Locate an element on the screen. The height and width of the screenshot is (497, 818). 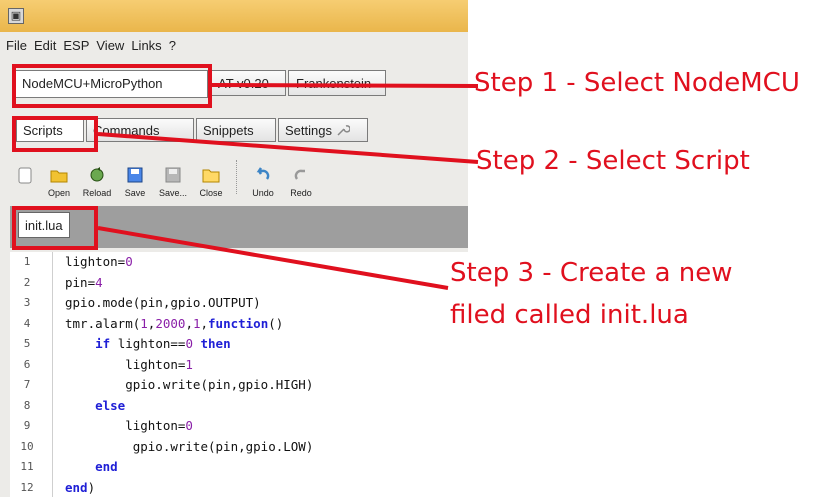
connector-step3 is located at coordinates (273, 258).